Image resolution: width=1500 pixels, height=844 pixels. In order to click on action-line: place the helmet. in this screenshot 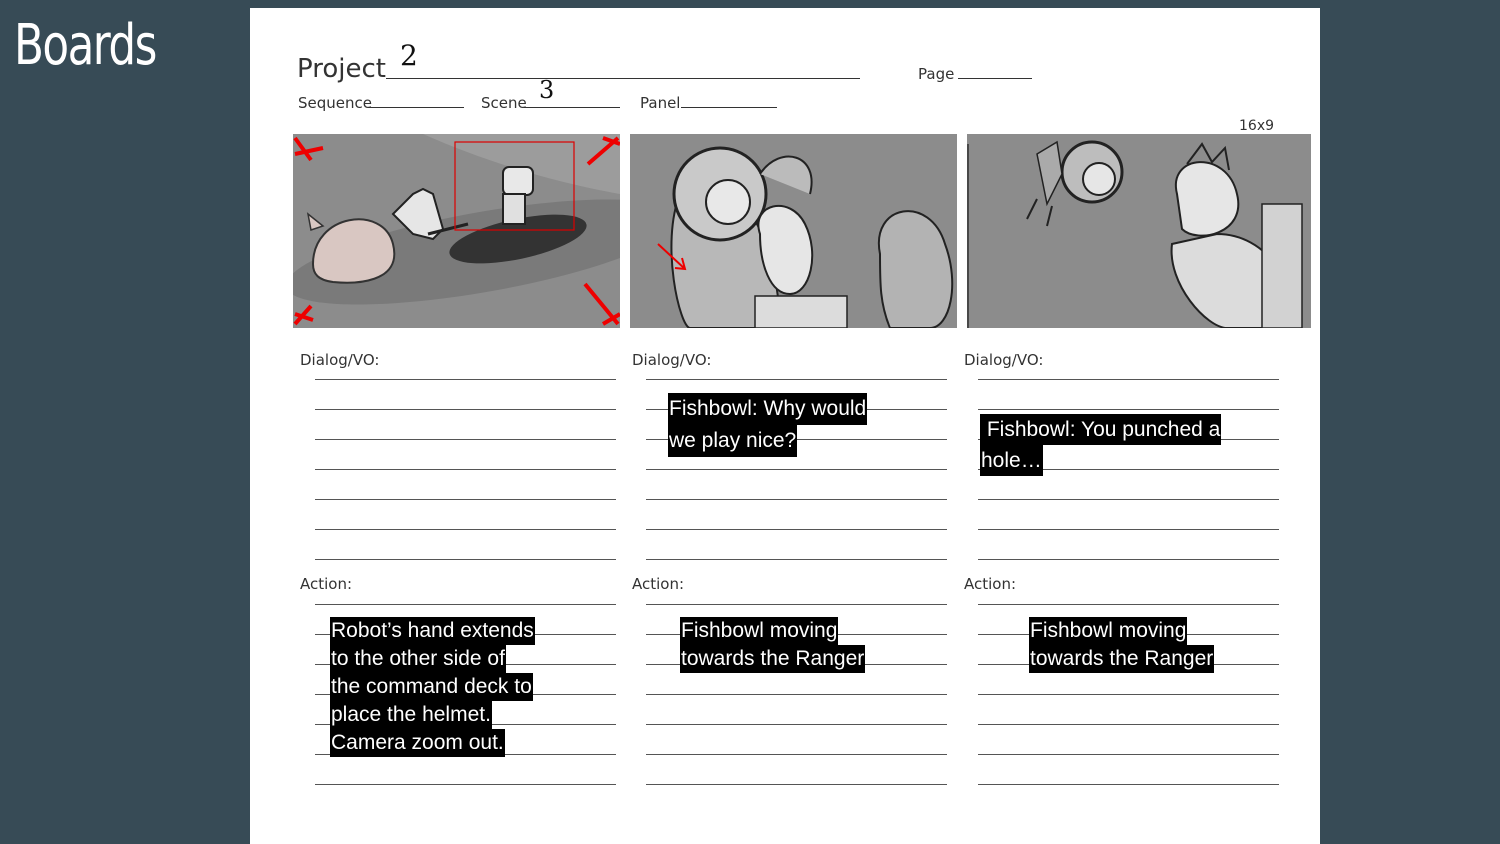, I will do `click(411, 715)`.